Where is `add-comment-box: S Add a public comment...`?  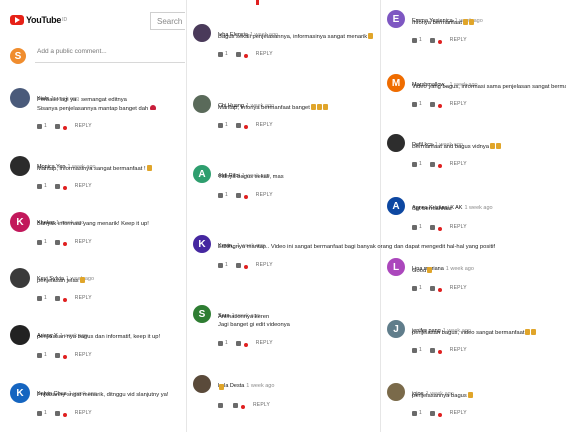
add-comment-box: S Add a public comment... is located at coordinates (92, 56).